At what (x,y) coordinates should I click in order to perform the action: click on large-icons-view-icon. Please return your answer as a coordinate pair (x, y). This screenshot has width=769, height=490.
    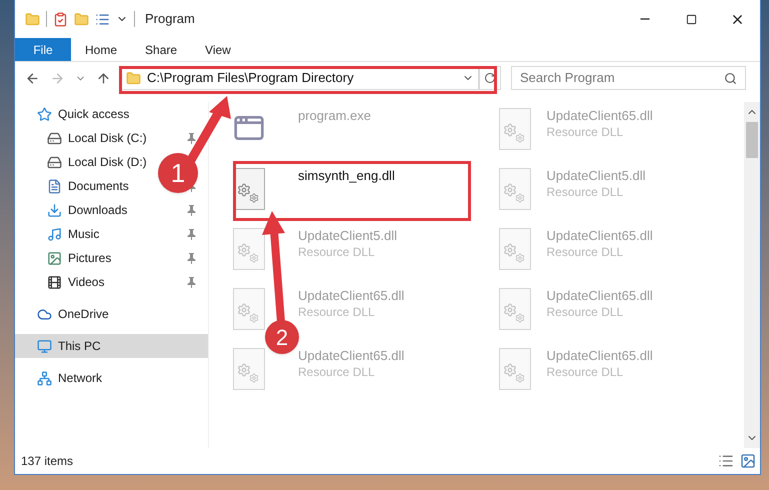
    Looking at the image, I should click on (748, 461).